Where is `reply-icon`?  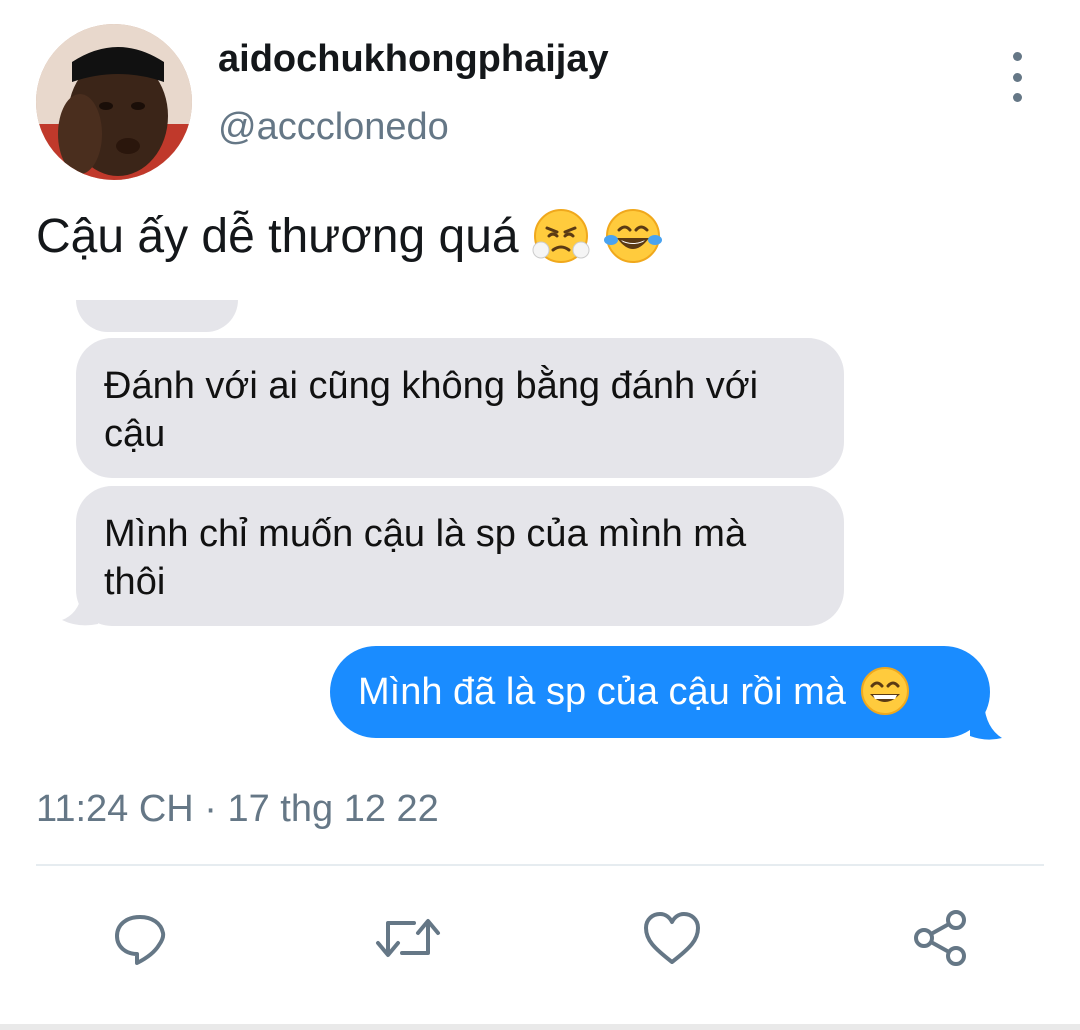
reply-icon is located at coordinates (140, 940).